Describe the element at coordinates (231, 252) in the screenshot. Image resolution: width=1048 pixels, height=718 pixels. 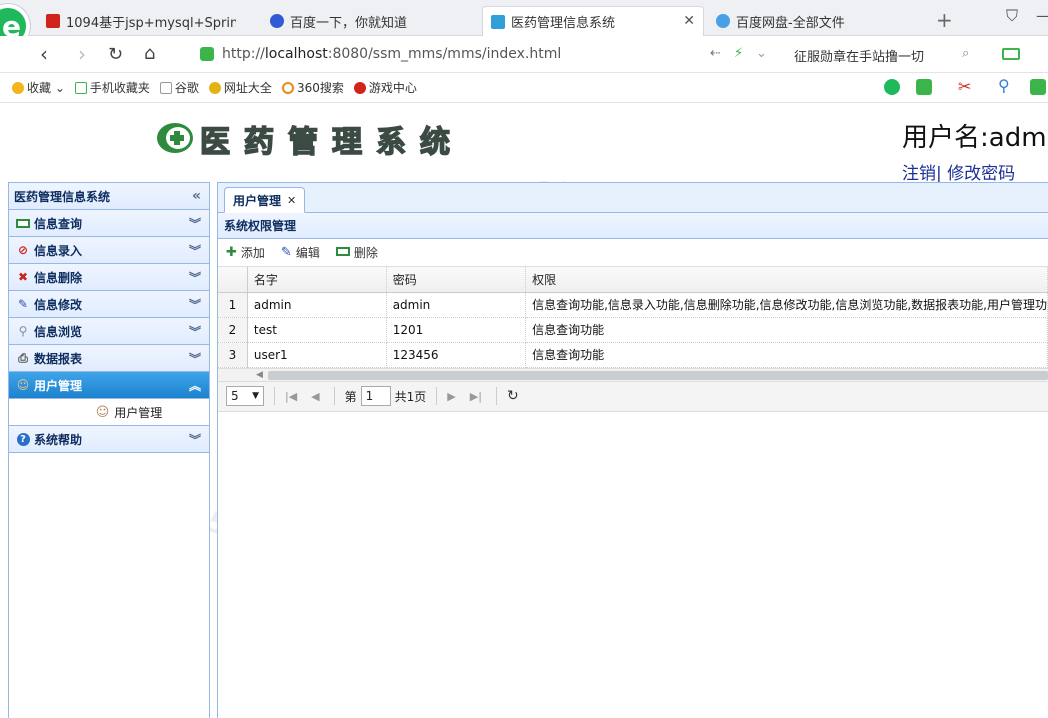
I see `add-icon: ✚` at that location.